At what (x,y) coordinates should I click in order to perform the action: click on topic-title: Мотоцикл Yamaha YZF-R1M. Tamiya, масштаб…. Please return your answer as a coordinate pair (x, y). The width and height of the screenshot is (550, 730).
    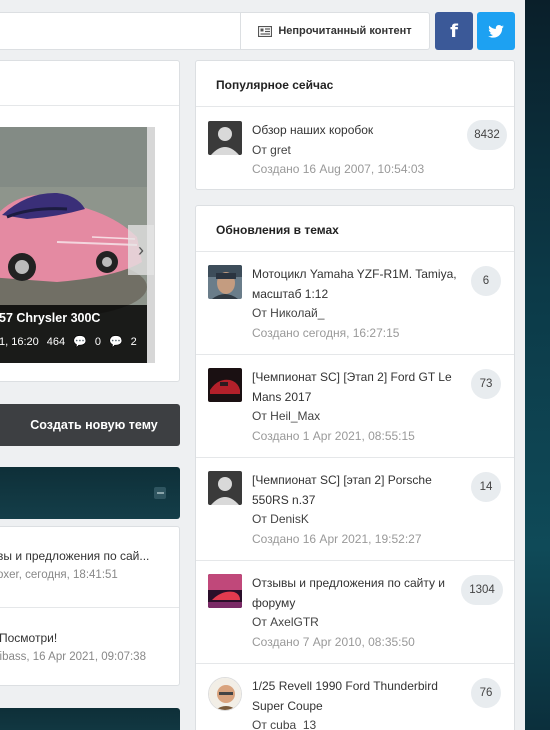
    Looking at the image, I should click on (357, 284).